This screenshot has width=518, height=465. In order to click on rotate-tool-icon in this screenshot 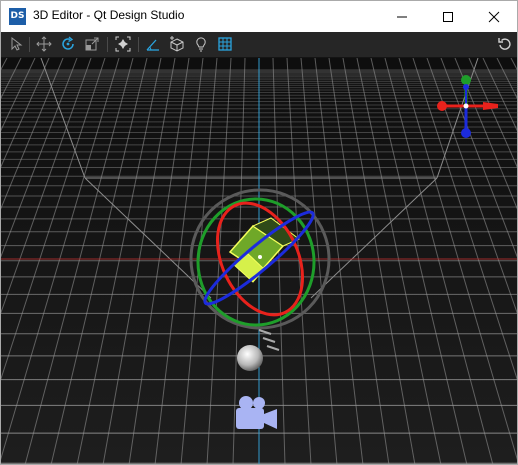, I will do `click(68, 43)`.